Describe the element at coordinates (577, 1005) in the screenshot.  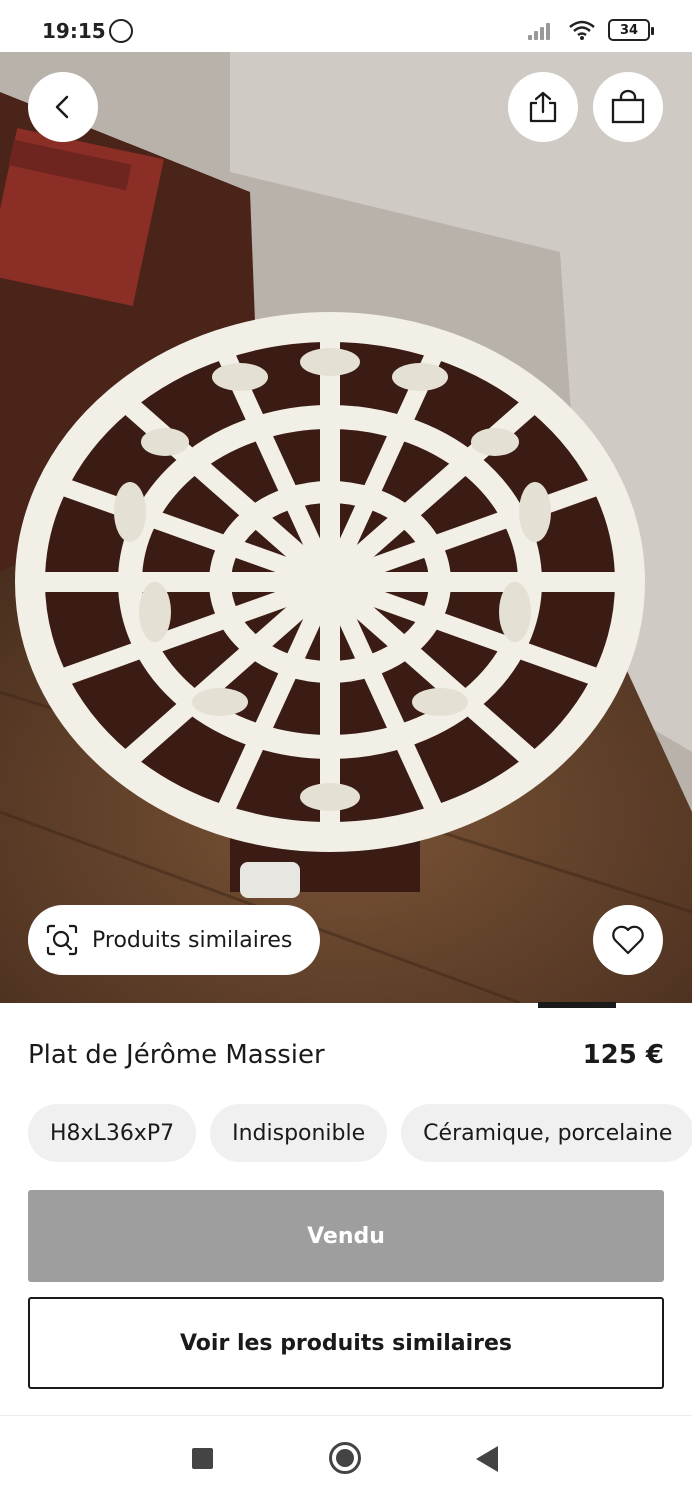
I see `carousel-indicator` at that location.